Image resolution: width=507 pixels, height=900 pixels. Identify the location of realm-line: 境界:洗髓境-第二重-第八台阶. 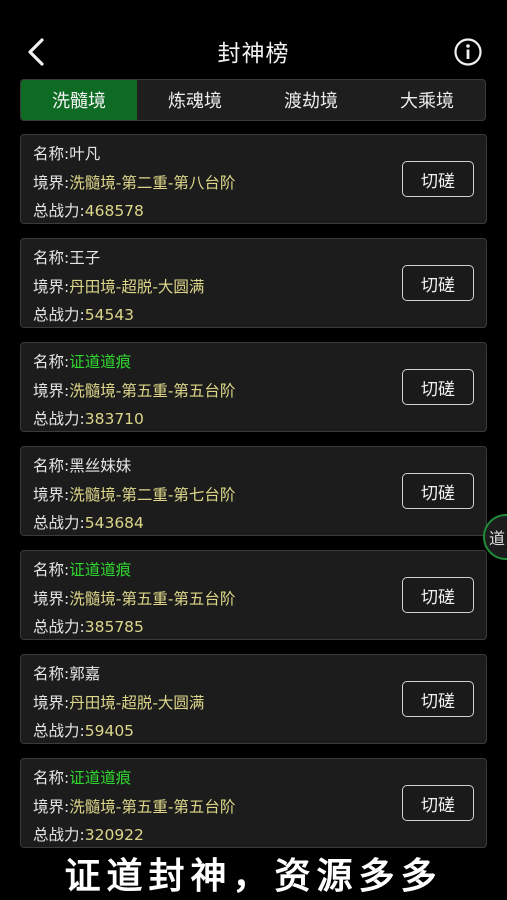
(134, 182).